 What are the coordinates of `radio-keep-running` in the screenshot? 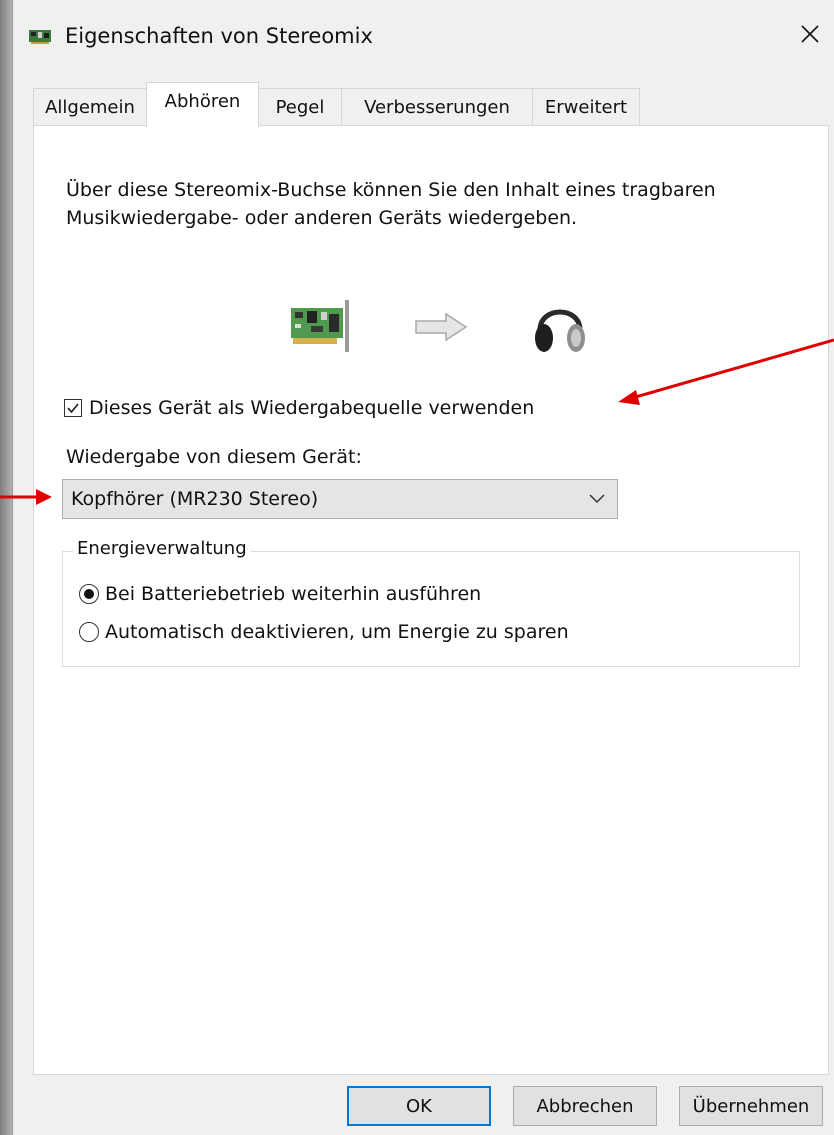 It's located at (89, 594).